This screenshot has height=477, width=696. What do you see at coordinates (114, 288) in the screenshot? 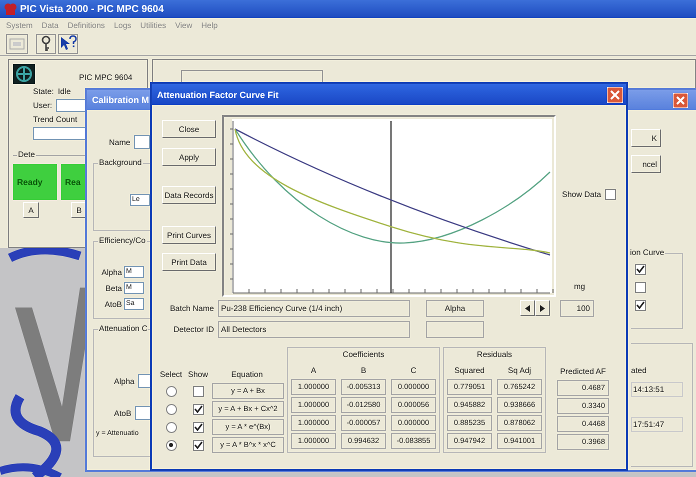
I see `field-label: Beta` at bounding box center [114, 288].